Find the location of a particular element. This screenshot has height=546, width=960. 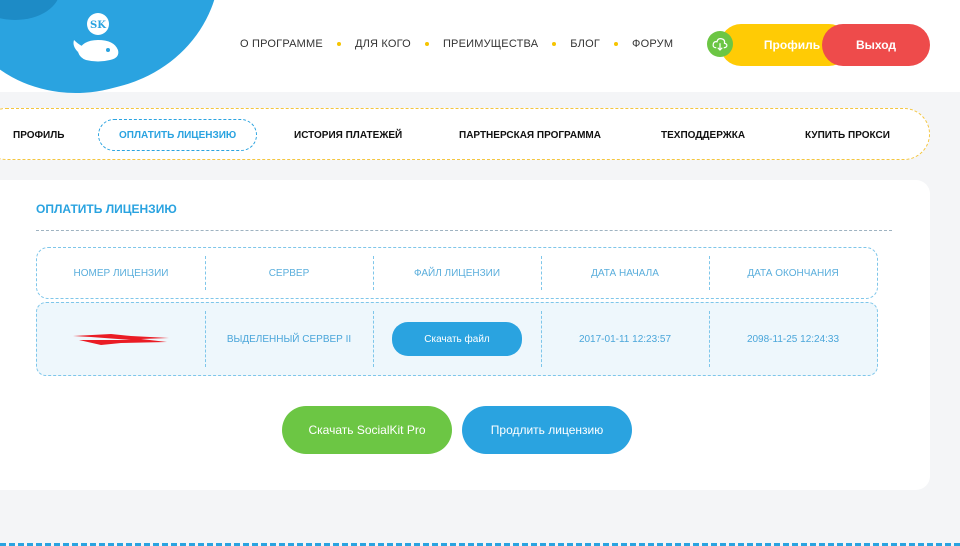

license-file-cell: Скачать файл is located at coordinates (457, 339).